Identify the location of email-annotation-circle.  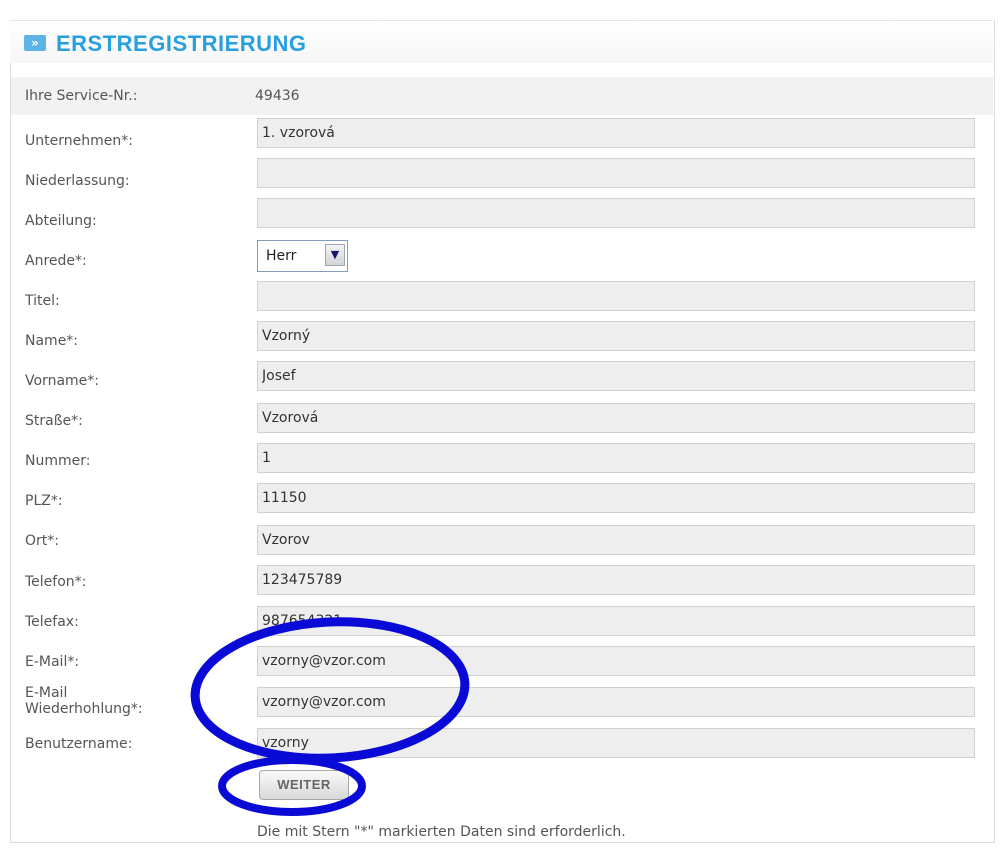
(330, 690).